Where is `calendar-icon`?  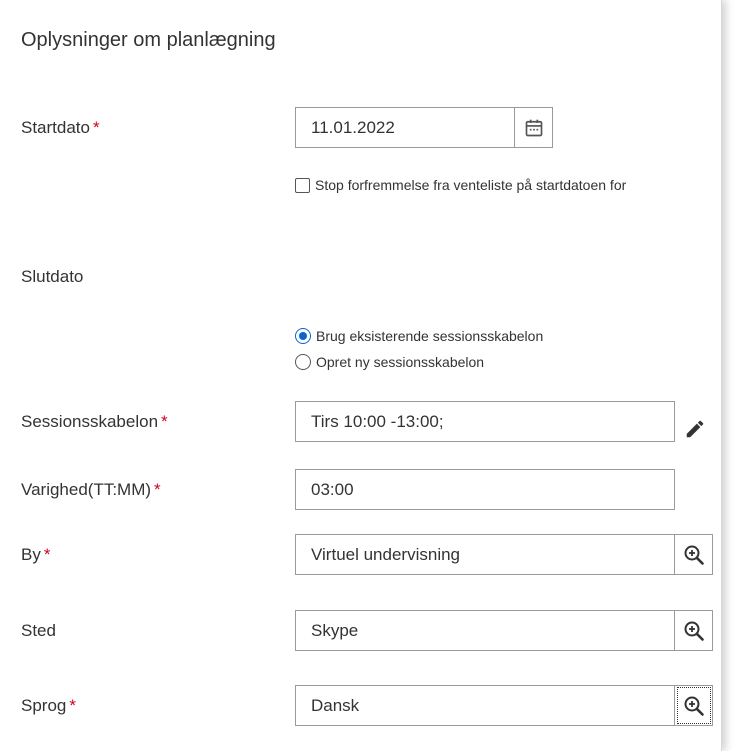
calendar-icon is located at coordinates (533, 127).